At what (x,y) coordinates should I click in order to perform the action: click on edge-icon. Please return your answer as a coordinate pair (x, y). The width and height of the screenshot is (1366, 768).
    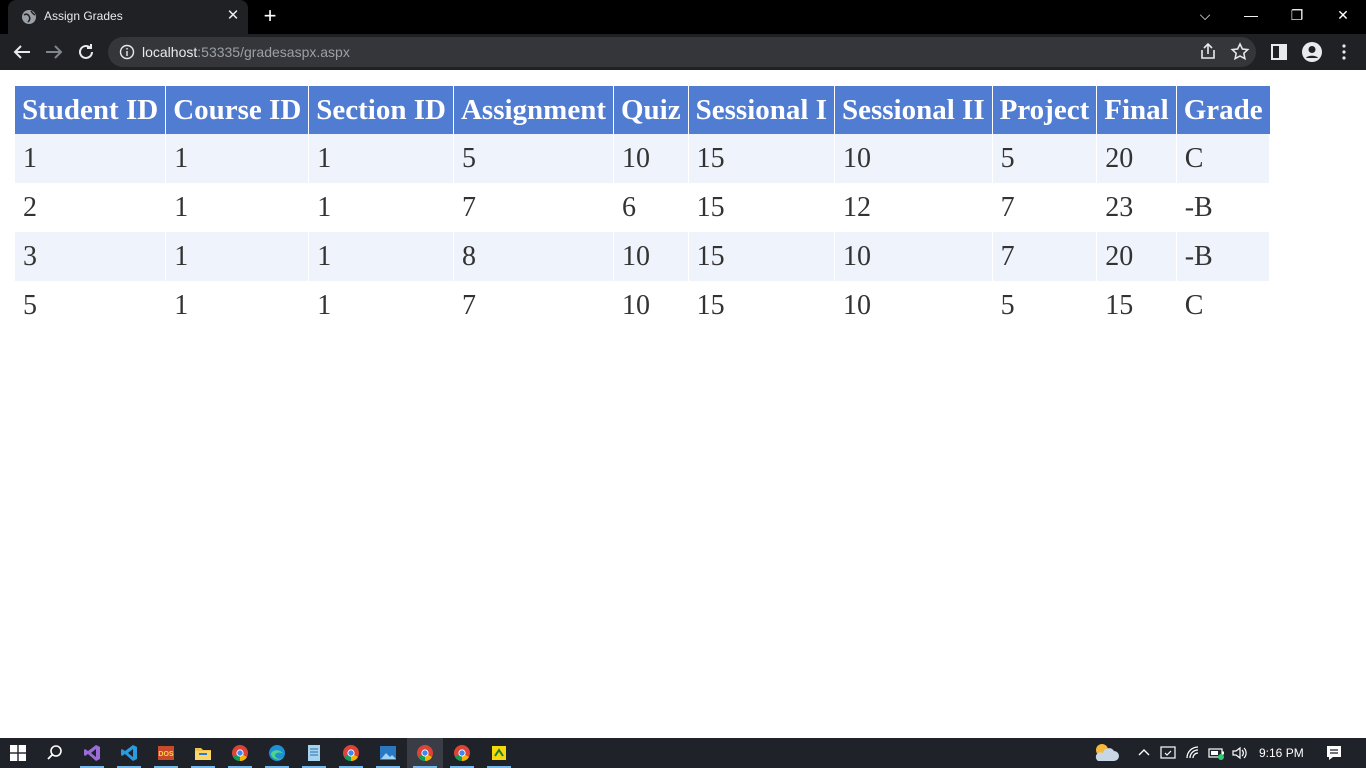
    Looking at the image, I should click on (277, 753).